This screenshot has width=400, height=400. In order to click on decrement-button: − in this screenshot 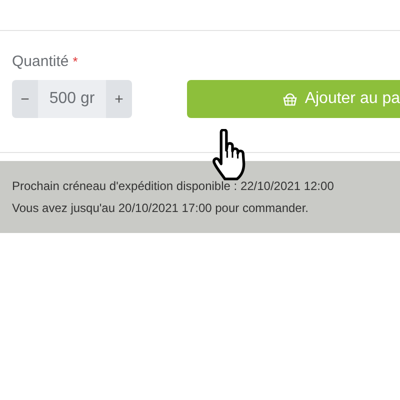, I will do `click(25, 99)`.